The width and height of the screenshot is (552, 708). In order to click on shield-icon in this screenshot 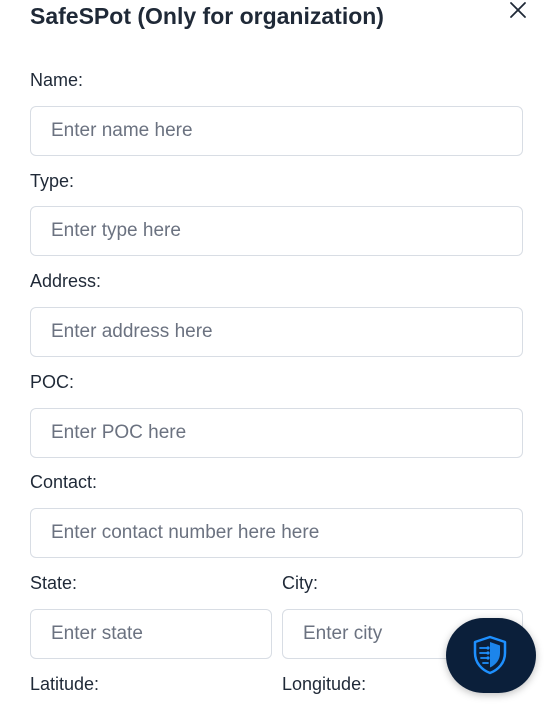, I will do `click(490, 655)`.